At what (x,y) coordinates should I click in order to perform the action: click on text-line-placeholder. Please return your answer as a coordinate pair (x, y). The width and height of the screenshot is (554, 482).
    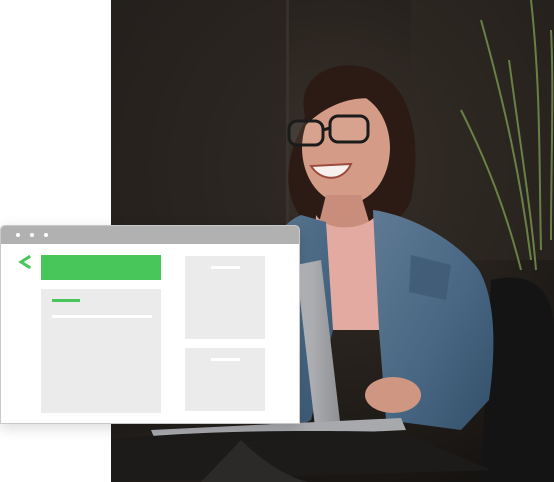
    Looking at the image, I should click on (102, 316).